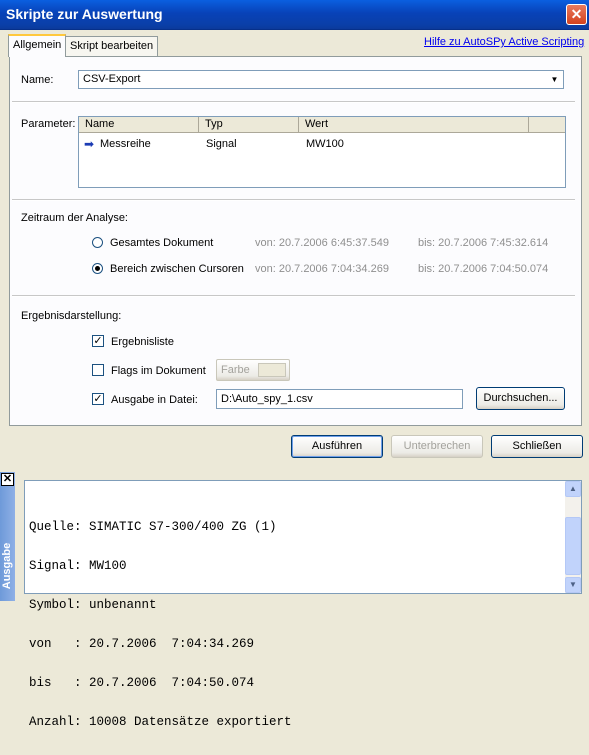  I want to click on checkbox-flags, so click(98, 370).